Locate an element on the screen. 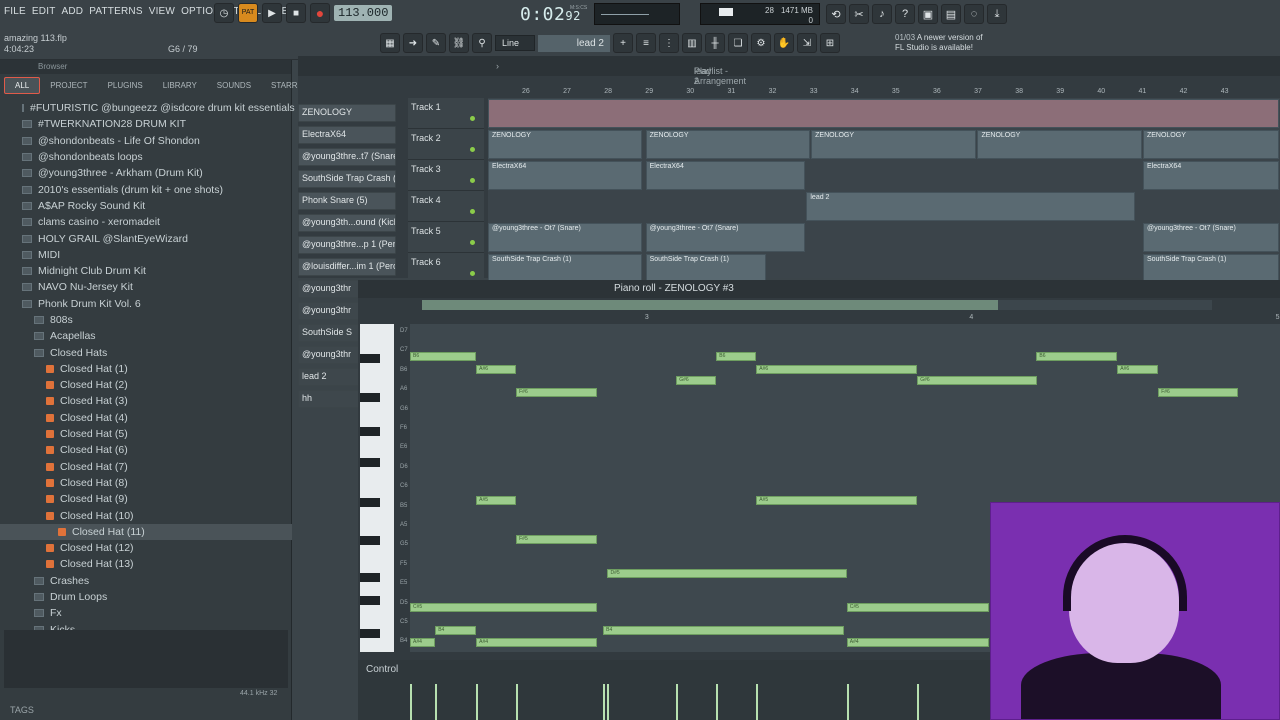  file-item: Closed Hat (2) is located at coordinates (146, 385).